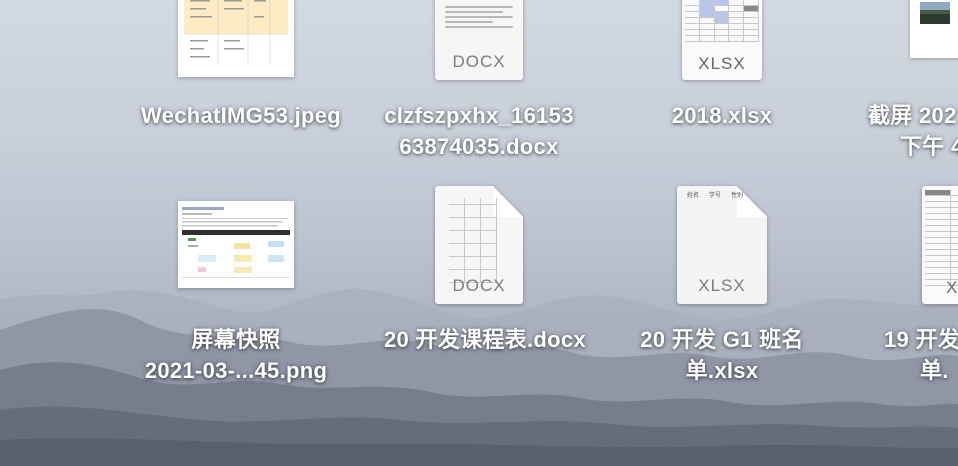  Describe the element at coordinates (241, 95) in the screenshot. I see `file-wechatimg53: WechatIMG53.jpeg` at that location.